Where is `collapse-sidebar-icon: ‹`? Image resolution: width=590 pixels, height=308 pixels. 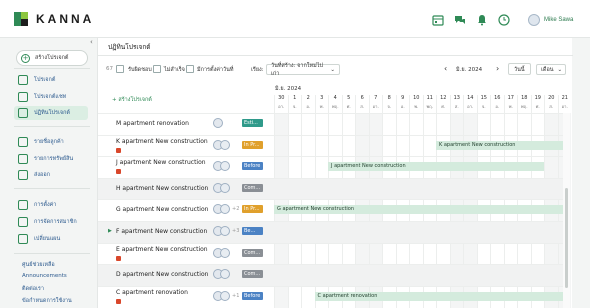
collapse-sidebar-icon: ‹ is located at coordinates (91, 42).